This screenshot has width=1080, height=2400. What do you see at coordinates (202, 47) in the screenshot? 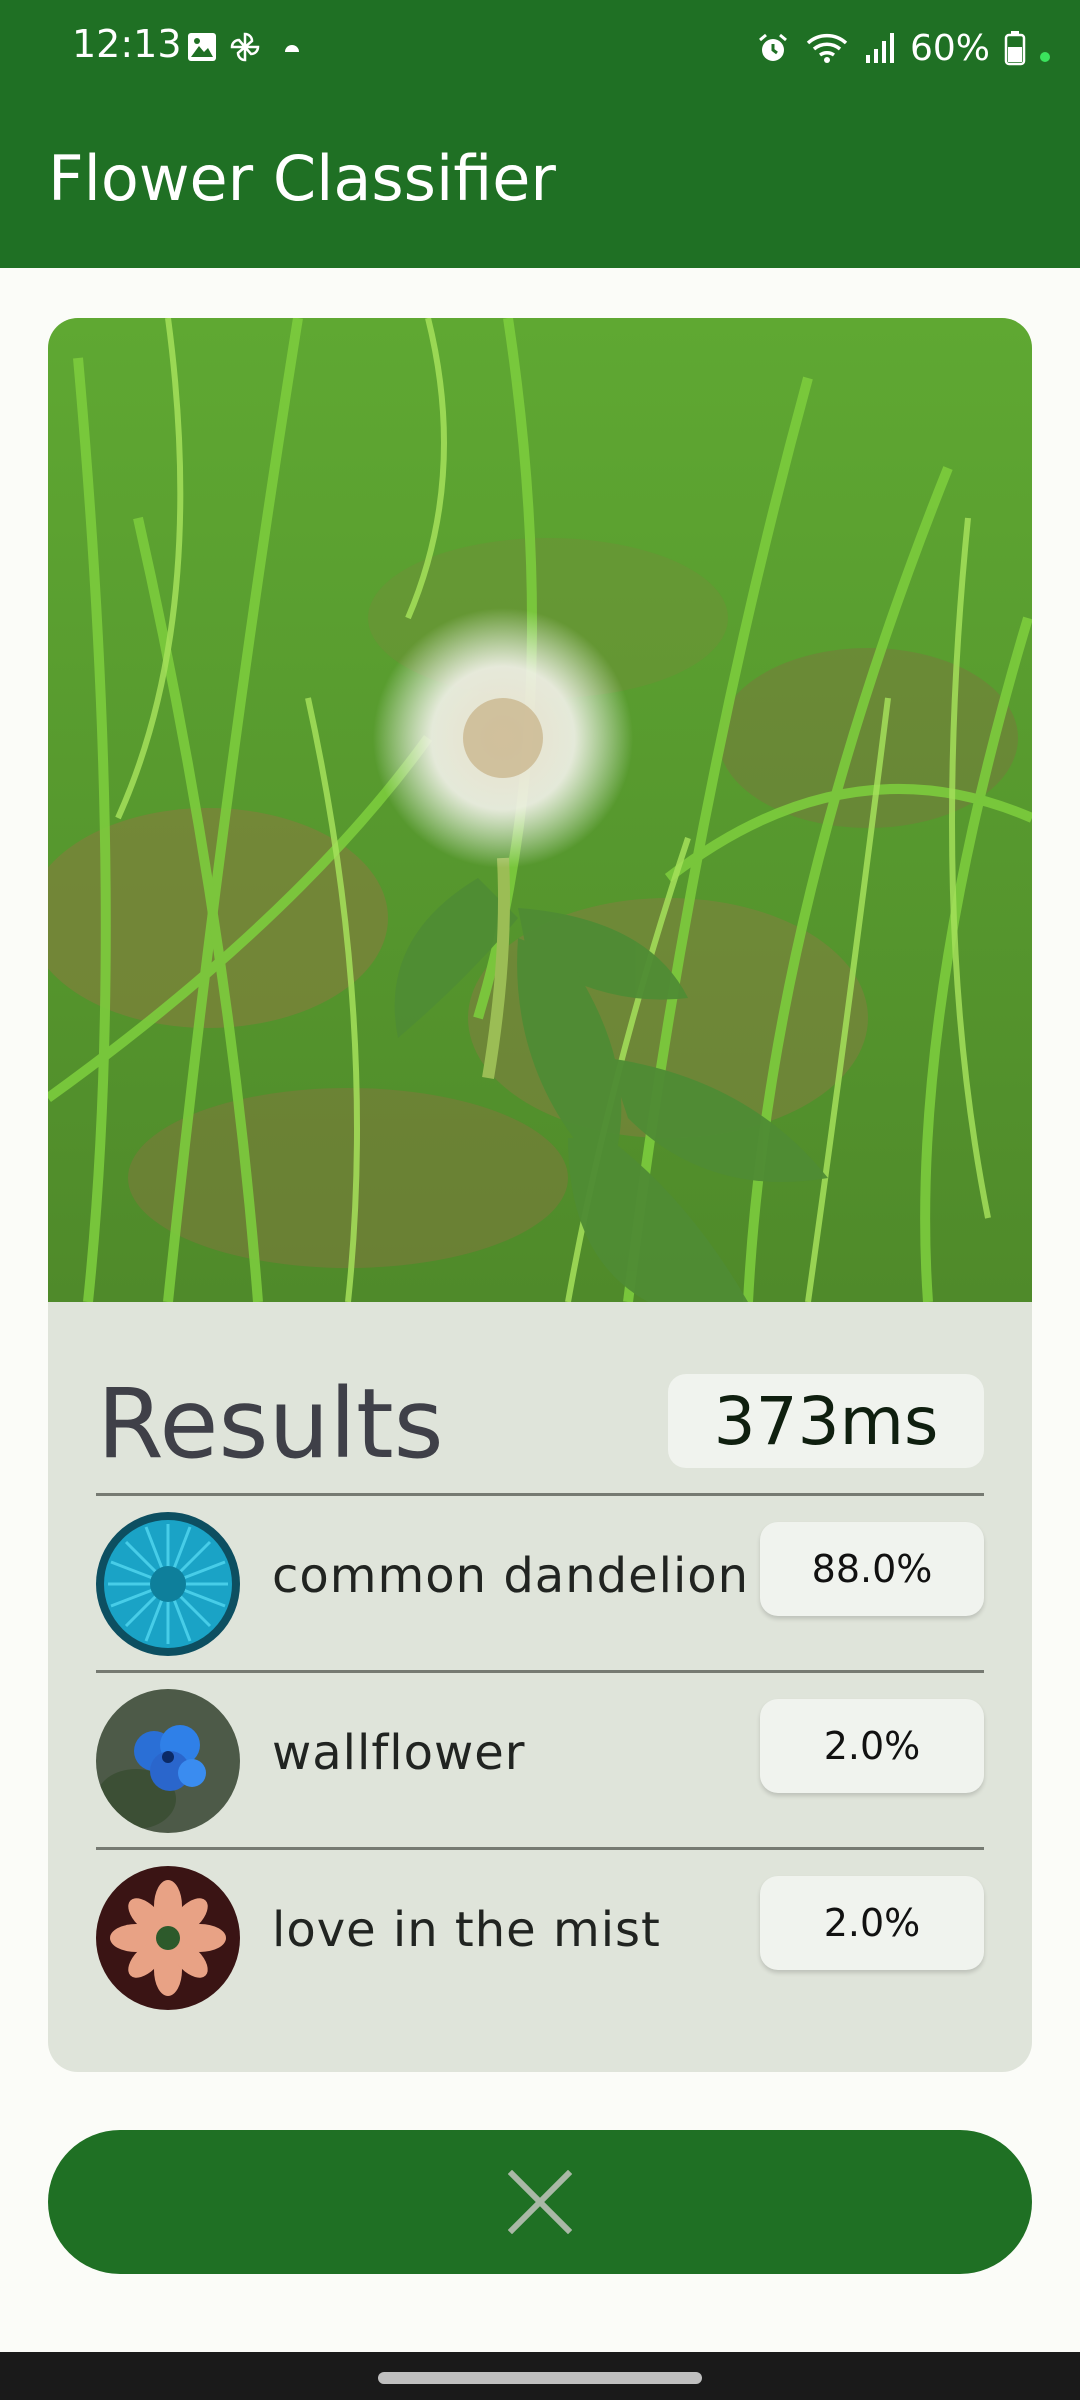
I see `image-icon` at bounding box center [202, 47].